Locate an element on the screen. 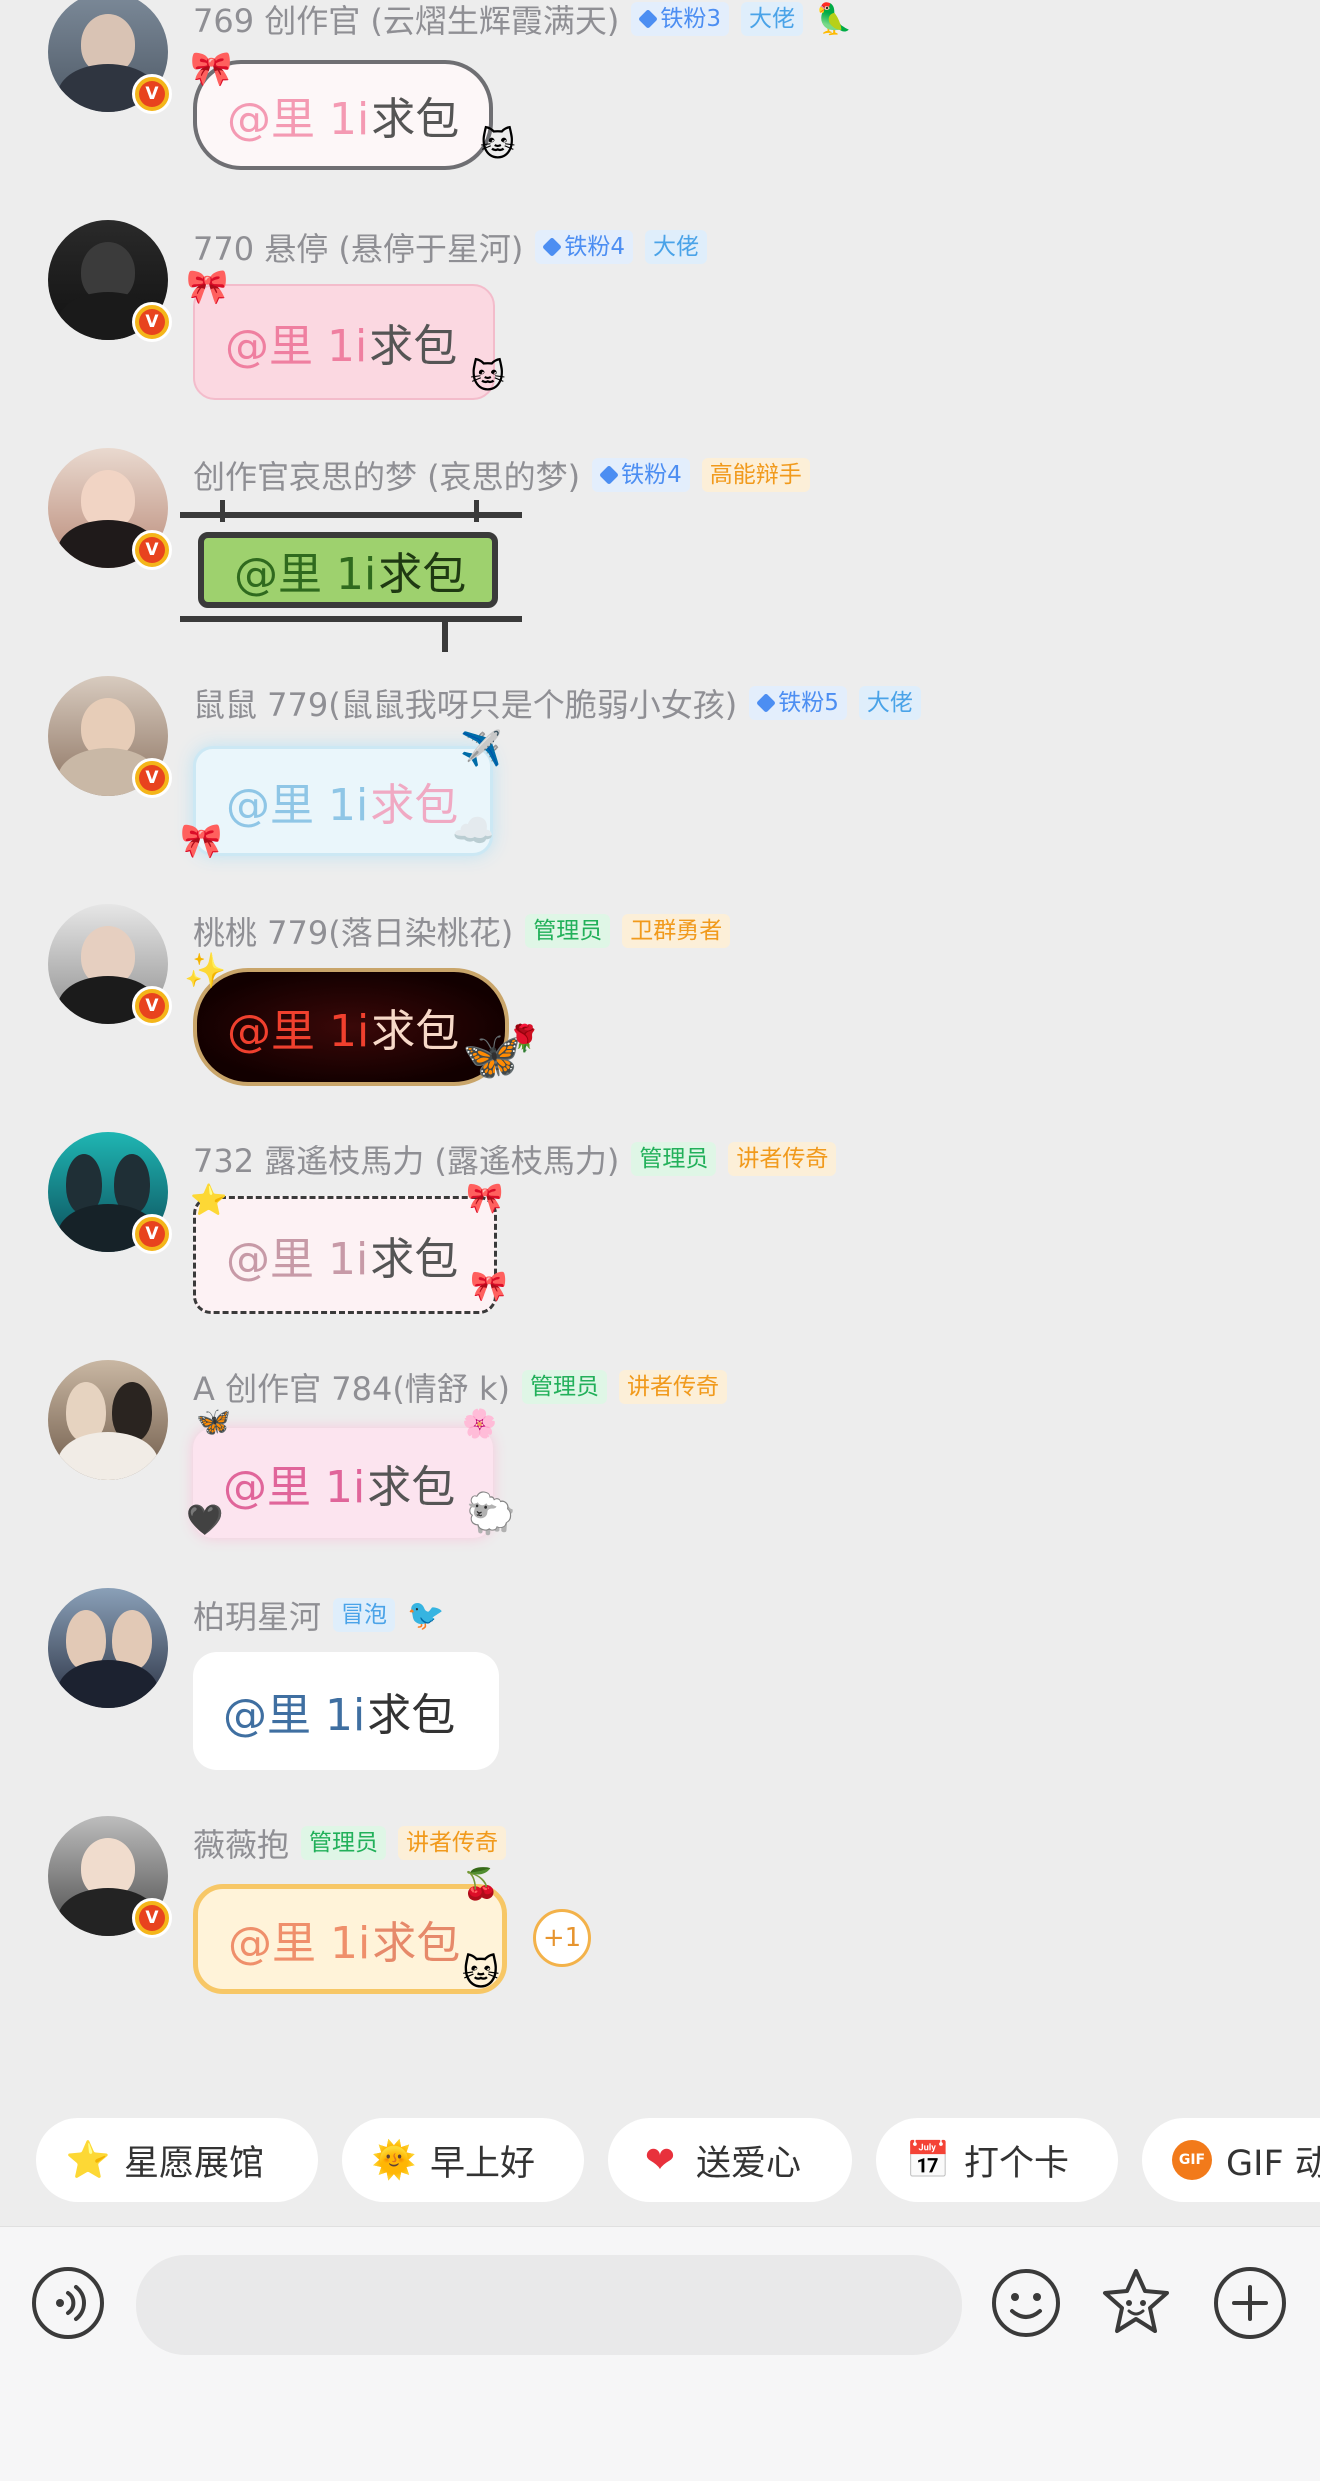  sender-name: 732 露遙枝馬力 (露遙枝馬力) is located at coordinates (406, 1159).